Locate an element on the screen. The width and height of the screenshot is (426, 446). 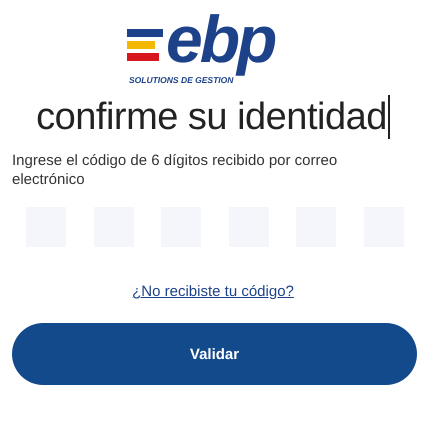
stripes-icon is located at coordinates (145, 45).